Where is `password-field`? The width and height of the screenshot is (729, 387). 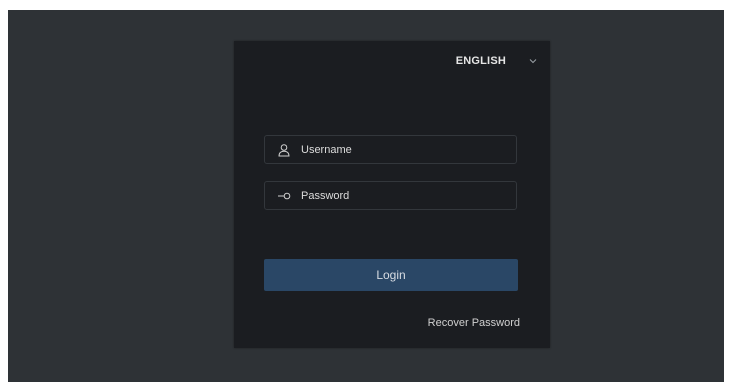 password-field is located at coordinates (390, 195).